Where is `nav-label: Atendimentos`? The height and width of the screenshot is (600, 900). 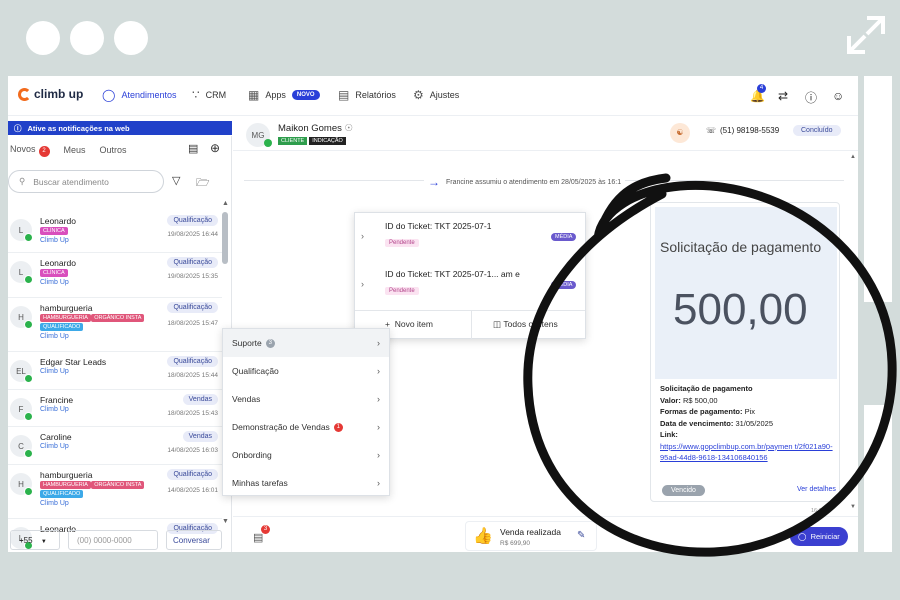 nav-label: Atendimentos is located at coordinates (149, 95).